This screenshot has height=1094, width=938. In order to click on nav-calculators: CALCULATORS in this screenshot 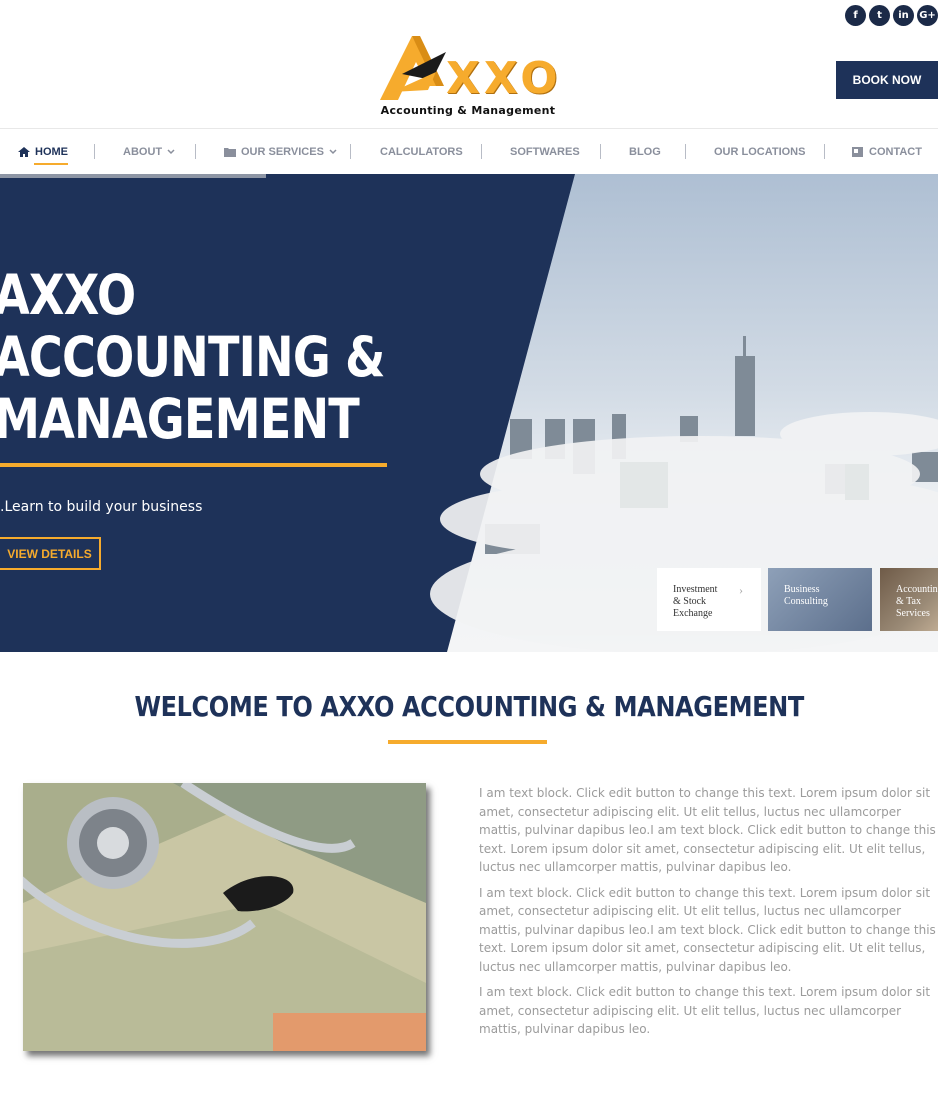, I will do `click(421, 152)`.